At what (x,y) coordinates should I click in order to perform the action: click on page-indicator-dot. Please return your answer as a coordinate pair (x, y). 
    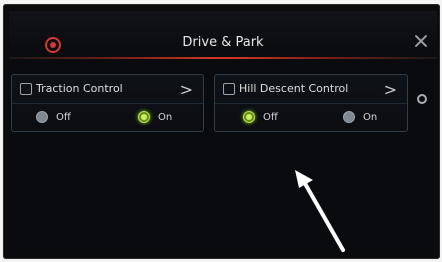
    Looking at the image, I should click on (422, 99).